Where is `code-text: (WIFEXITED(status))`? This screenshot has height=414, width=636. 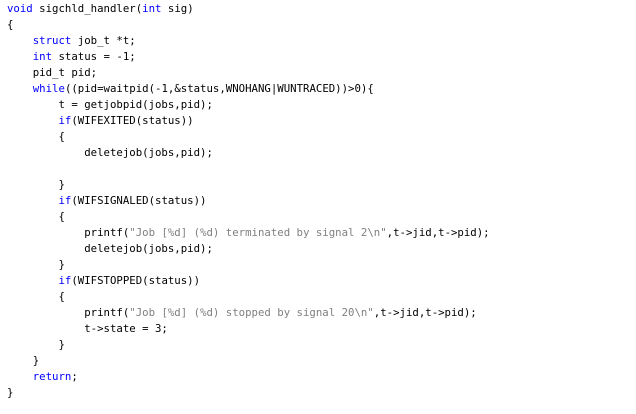
code-text: (WIFEXITED(status)) is located at coordinates (132, 120).